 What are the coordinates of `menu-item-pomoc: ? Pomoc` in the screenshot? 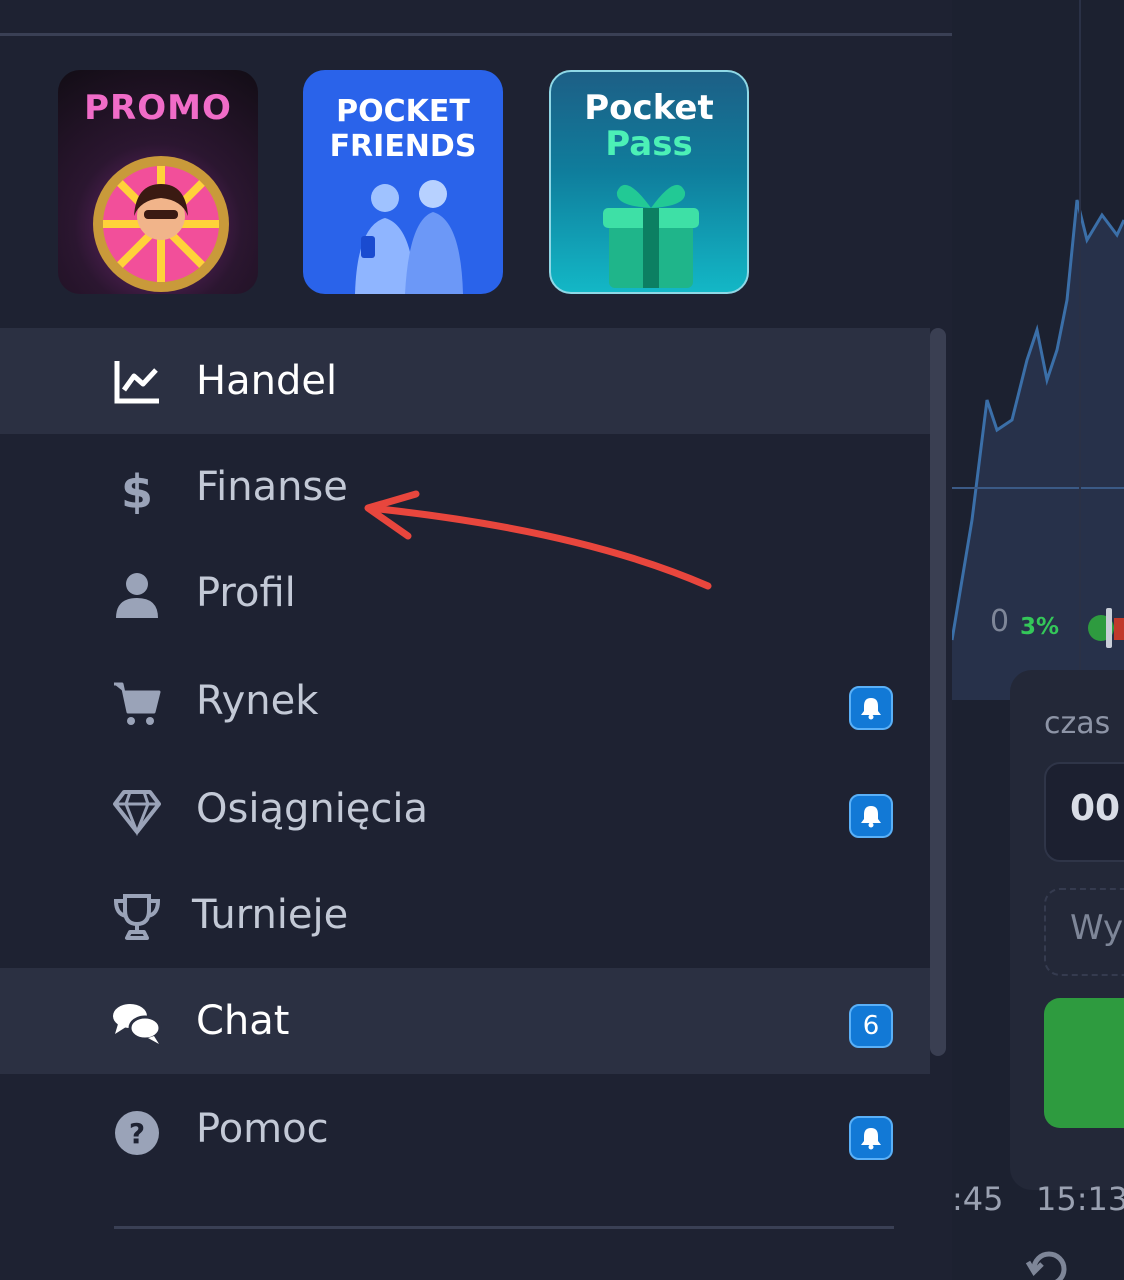 It's located at (465, 1129).